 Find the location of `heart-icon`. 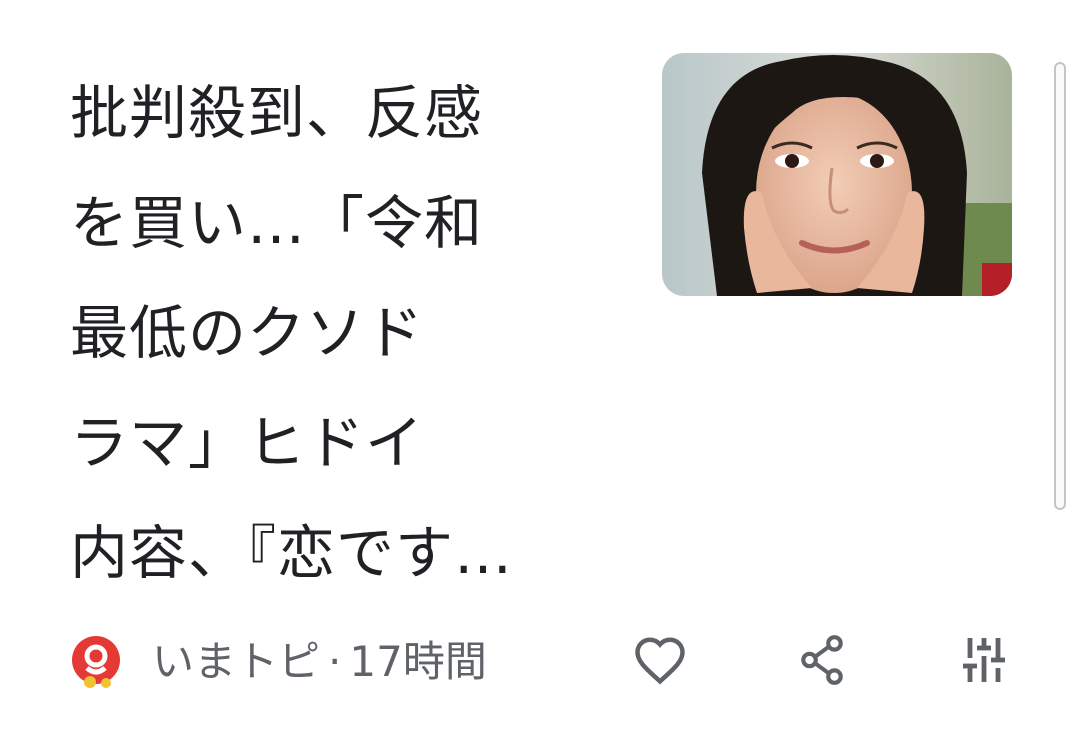

heart-icon is located at coordinates (660, 662).